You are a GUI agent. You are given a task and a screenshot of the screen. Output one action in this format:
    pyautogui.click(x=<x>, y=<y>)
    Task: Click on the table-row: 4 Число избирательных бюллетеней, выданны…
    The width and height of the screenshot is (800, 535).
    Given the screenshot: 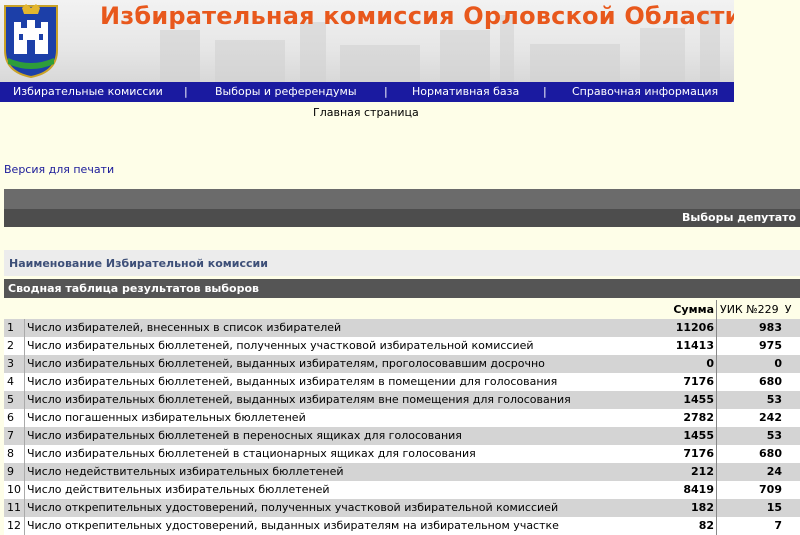 What is the action you would take?
    pyautogui.click(x=402, y=382)
    